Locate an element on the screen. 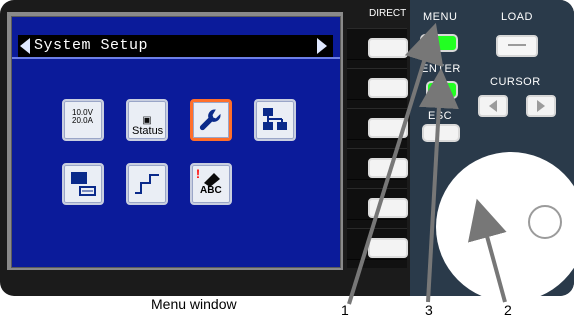 This screenshot has height=320, width=574. abc-eraser-icon: ! ABC is located at coordinates (211, 184).